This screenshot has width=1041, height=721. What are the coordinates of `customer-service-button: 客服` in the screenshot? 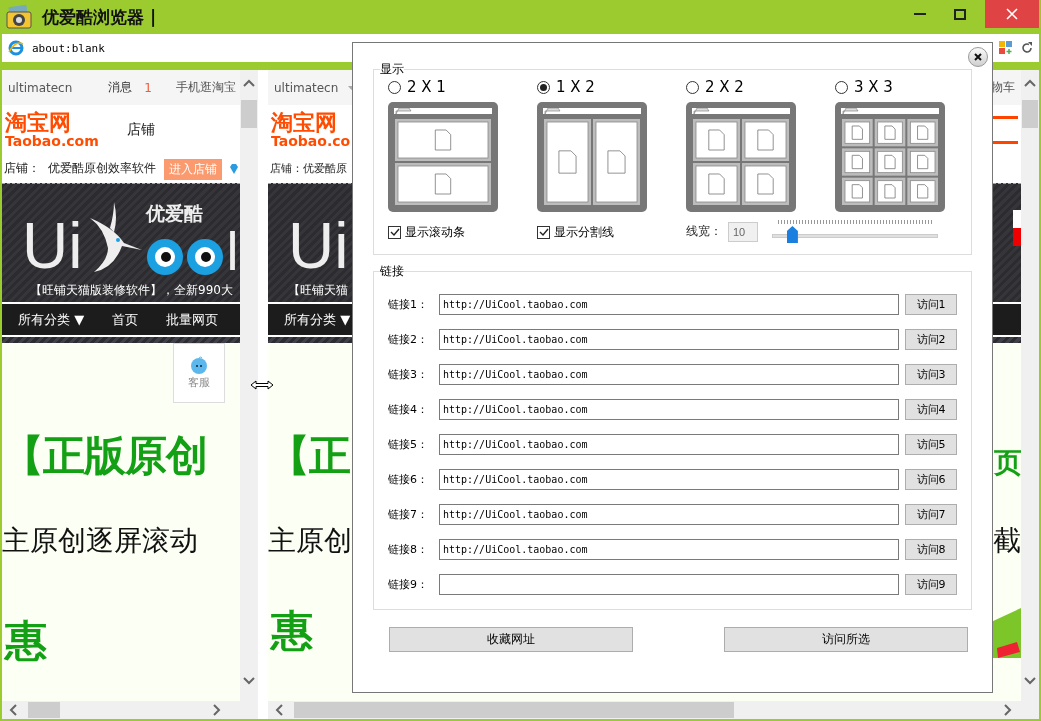 It's located at (199, 373).